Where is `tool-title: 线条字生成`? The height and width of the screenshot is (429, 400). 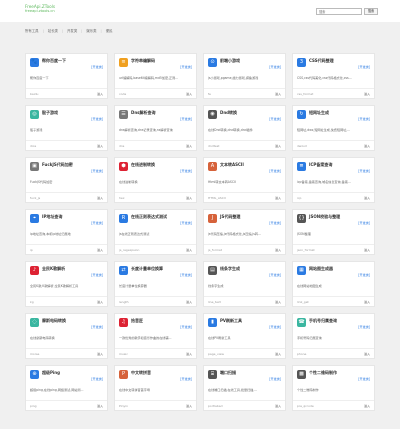 tool-title: 线条字生成 is located at coordinates (230, 269).